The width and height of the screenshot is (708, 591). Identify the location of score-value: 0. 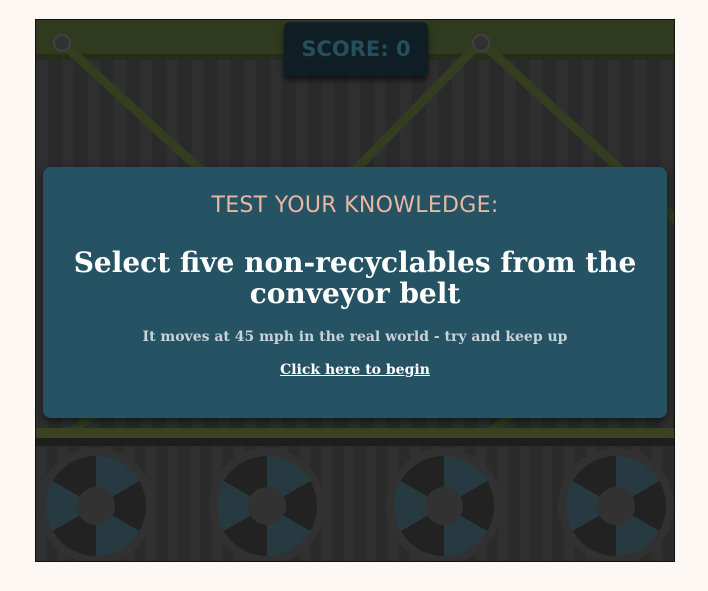
(403, 49).